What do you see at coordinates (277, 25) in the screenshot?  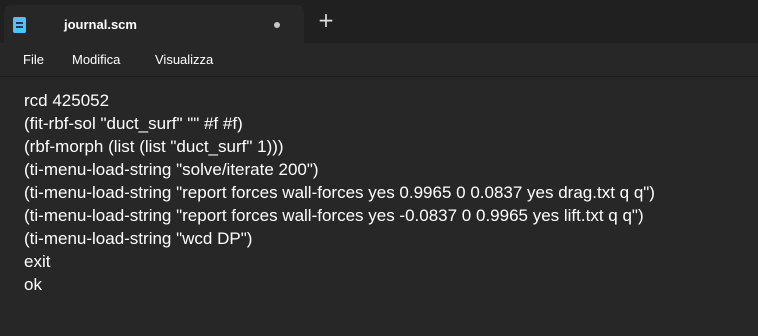 I see `unsaved-dot-icon` at bounding box center [277, 25].